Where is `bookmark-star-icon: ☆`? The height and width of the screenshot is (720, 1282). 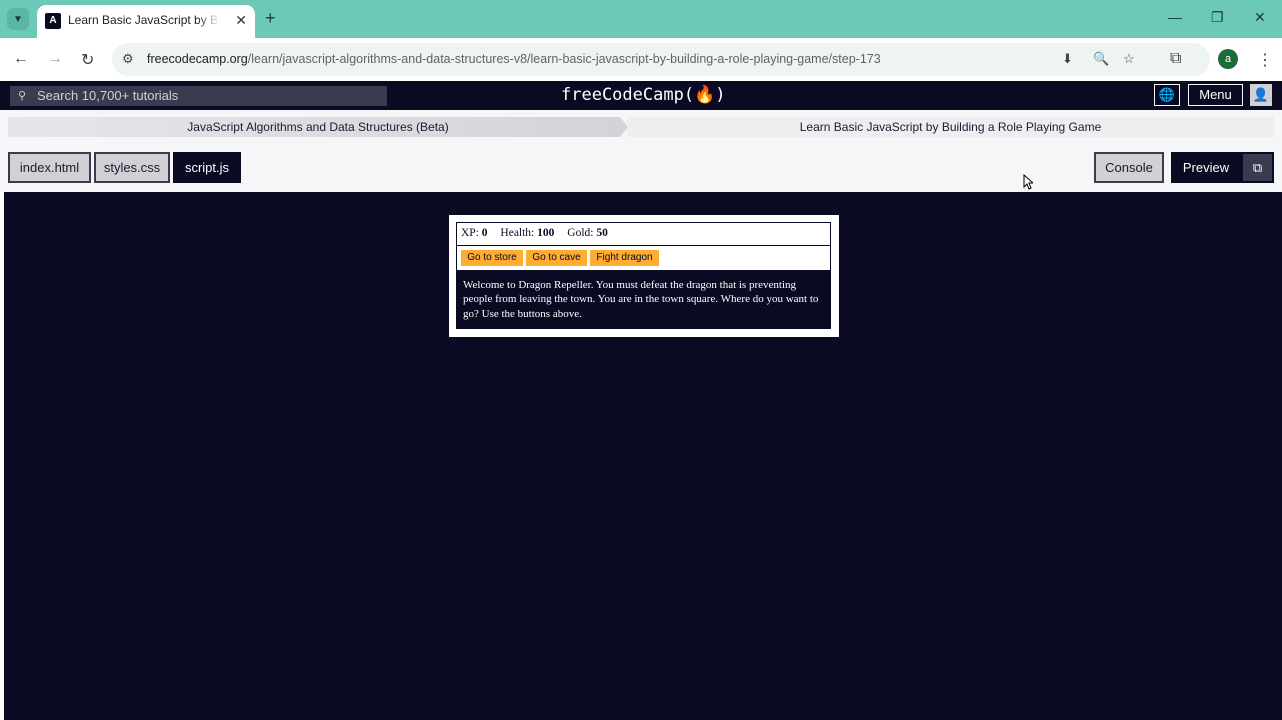
bookmark-star-icon: ☆ is located at coordinates (1129, 59).